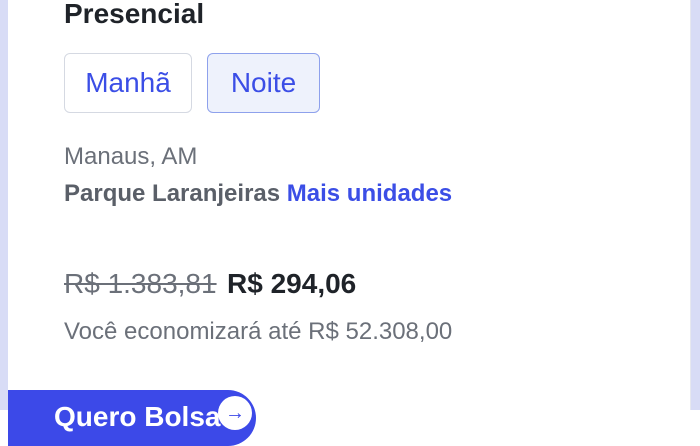  I want to click on arrow-right-icon: →, so click(235, 413).